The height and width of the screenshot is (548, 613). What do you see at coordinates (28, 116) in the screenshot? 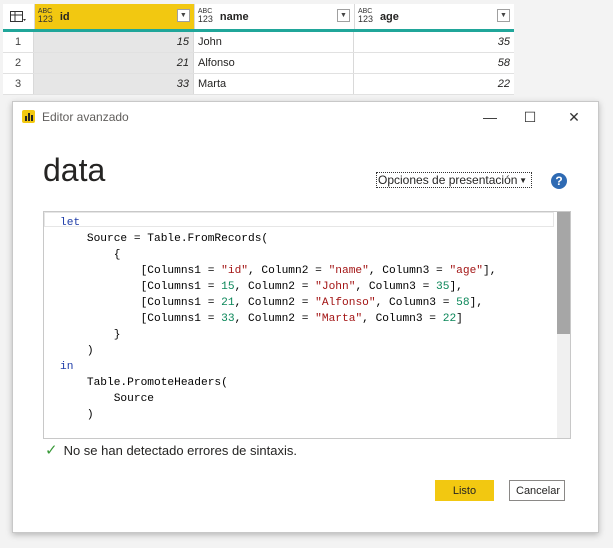
I see `power-bi-icon` at bounding box center [28, 116].